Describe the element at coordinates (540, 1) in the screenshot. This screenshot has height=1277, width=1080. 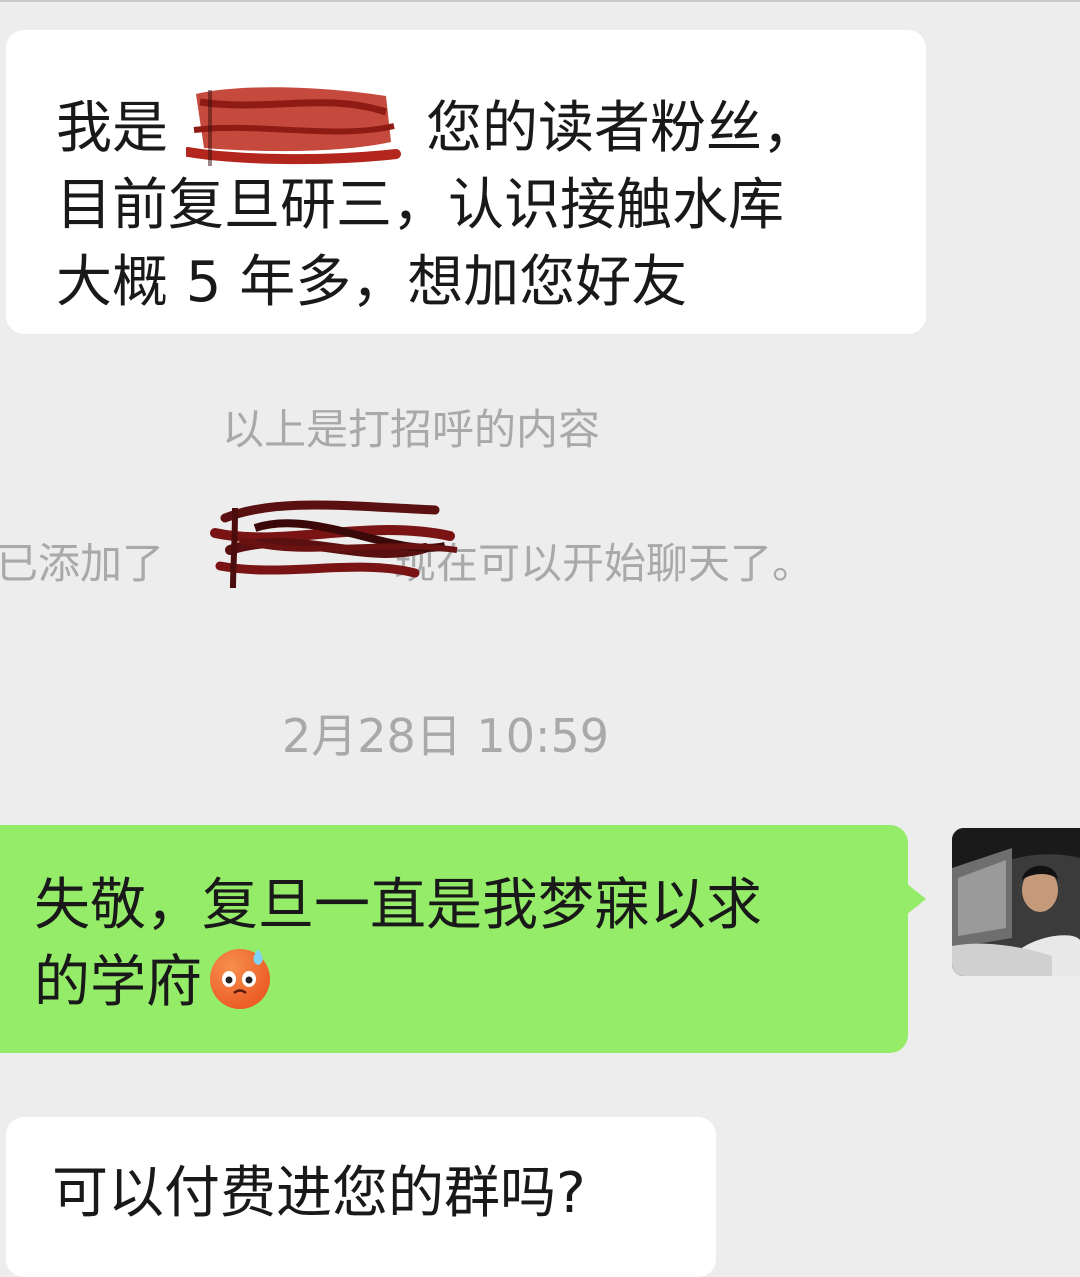
I see `top-divider` at that location.